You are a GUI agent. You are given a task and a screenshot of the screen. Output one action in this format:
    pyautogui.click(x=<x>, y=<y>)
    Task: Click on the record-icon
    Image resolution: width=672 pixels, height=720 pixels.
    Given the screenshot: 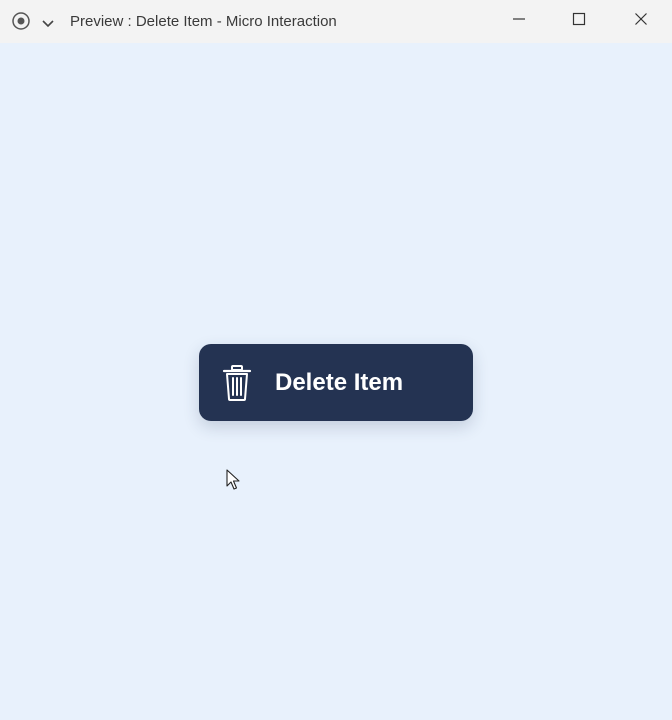 What is the action you would take?
    pyautogui.click(x=21, y=21)
    